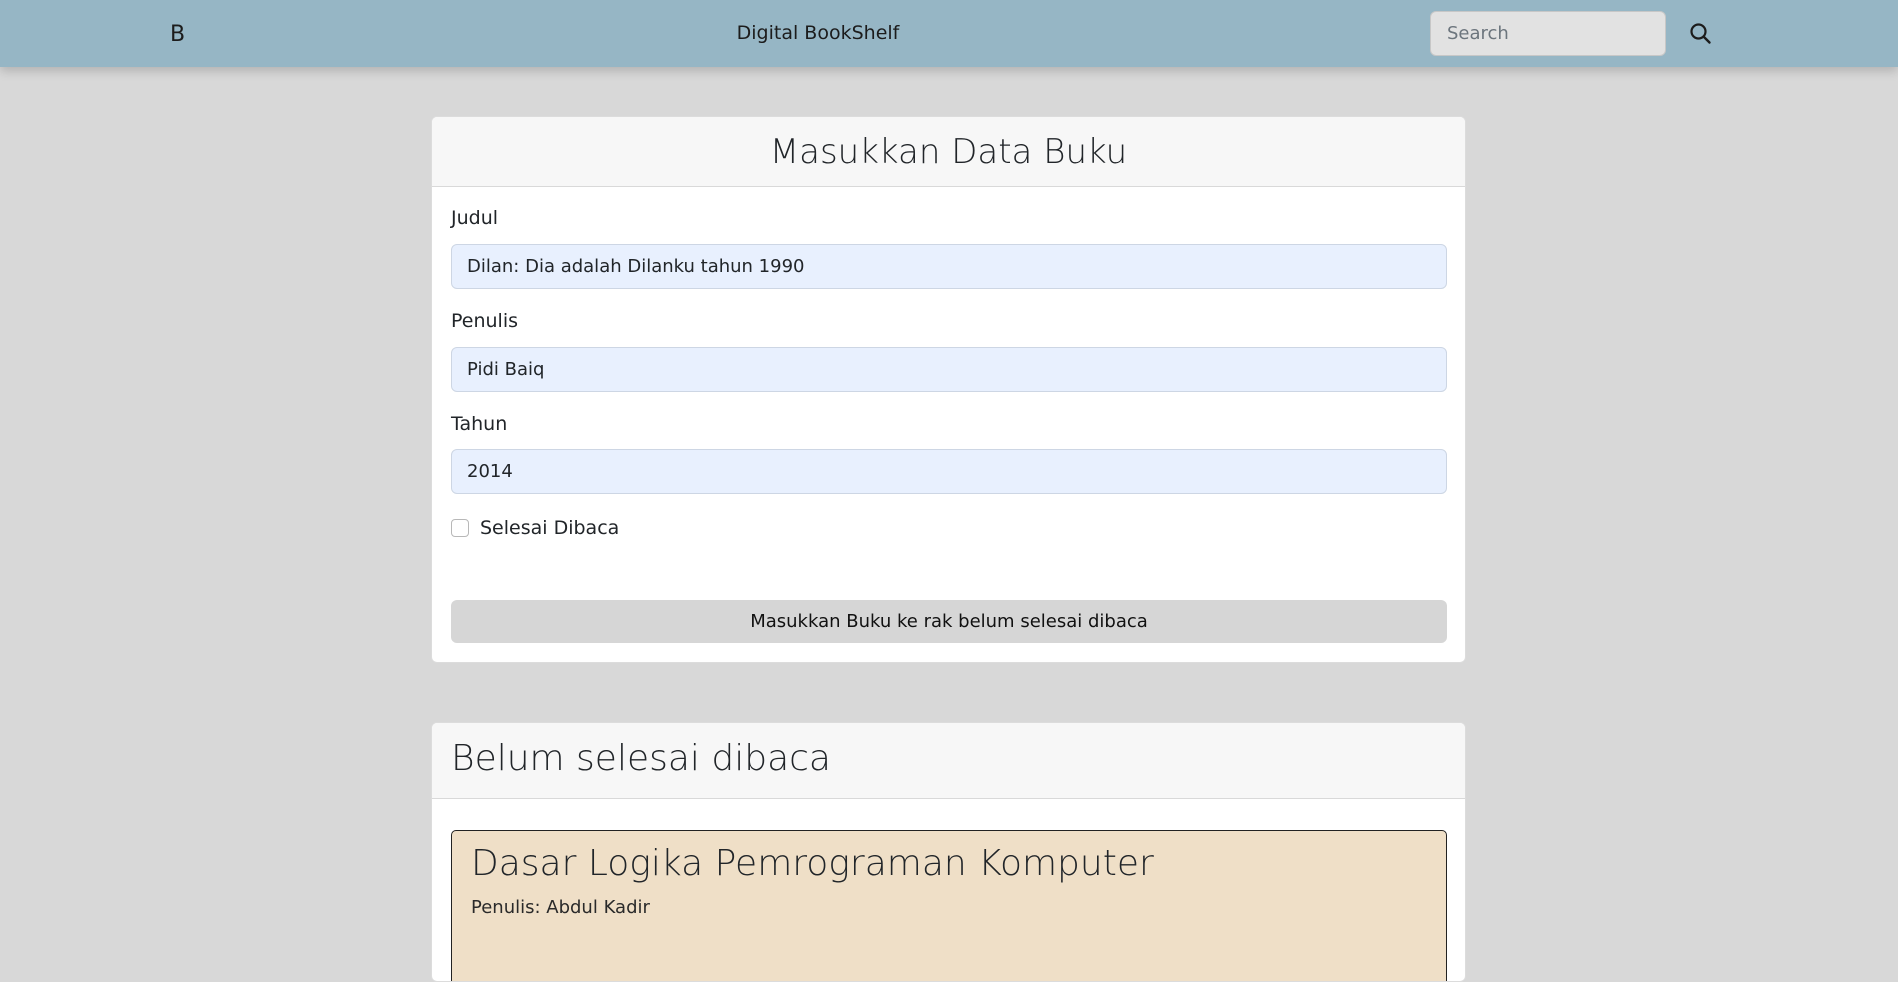 This screenshot has width=1898, height=982. Describe the element at coordinates (949, 471) in the screenshot. I see `year-input` at that location.